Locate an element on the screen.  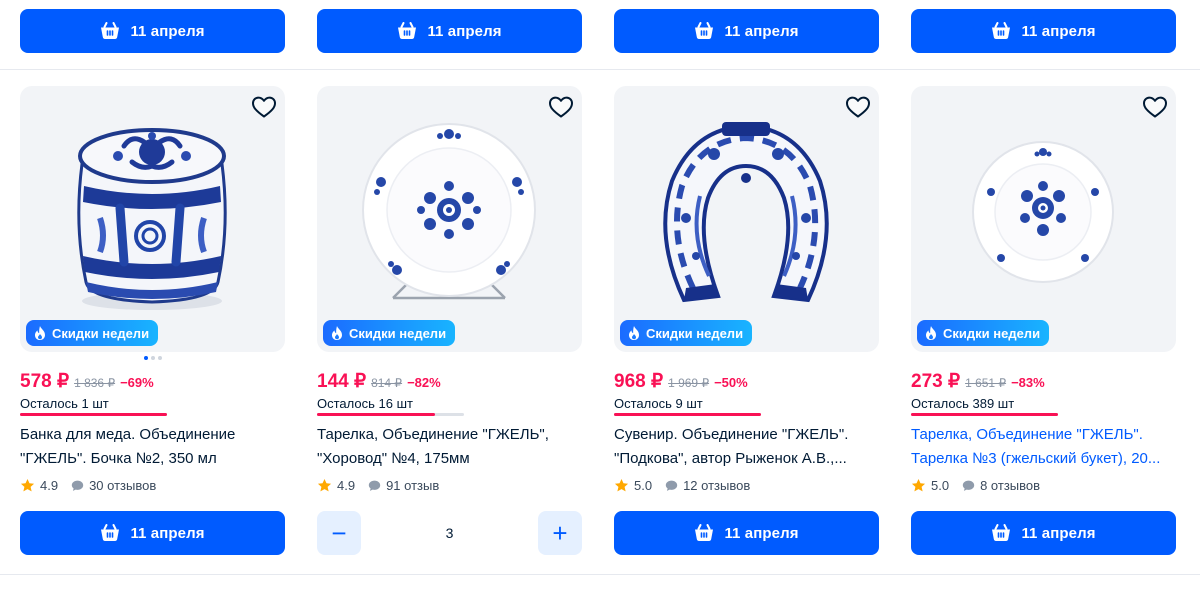
discount-percent: −82% is located at coordinates (424, 382).